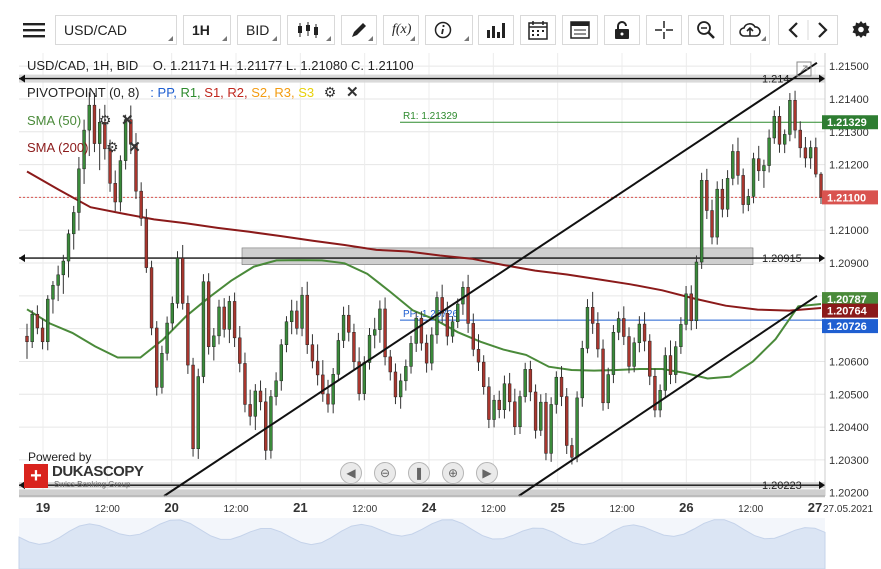 The width and height of the screenshot is (881, 569). What do you see at coordinates (330, 92) in the screenshot?
I see `pivot-settings-icon: ⚙` at bounding box center [330, 92].